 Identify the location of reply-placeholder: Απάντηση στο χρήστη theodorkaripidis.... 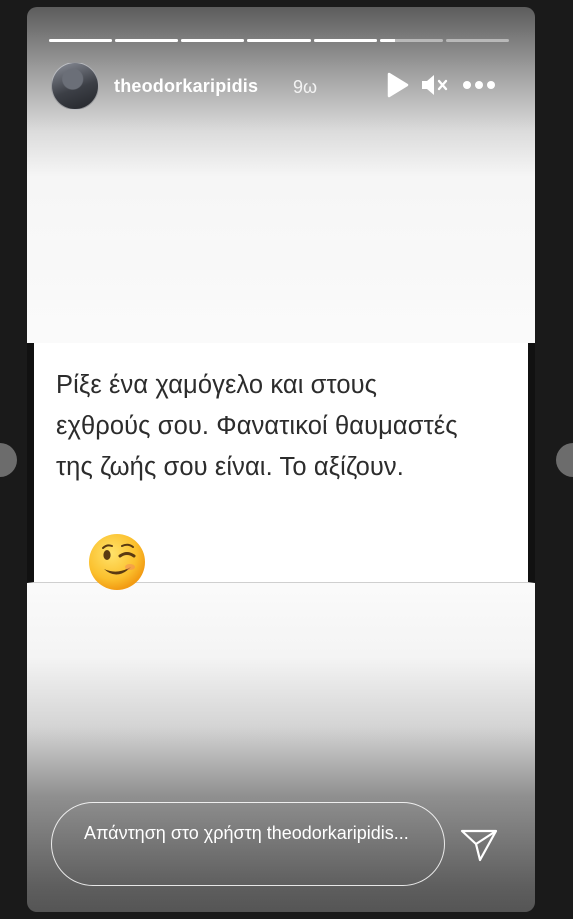
(246, 833).